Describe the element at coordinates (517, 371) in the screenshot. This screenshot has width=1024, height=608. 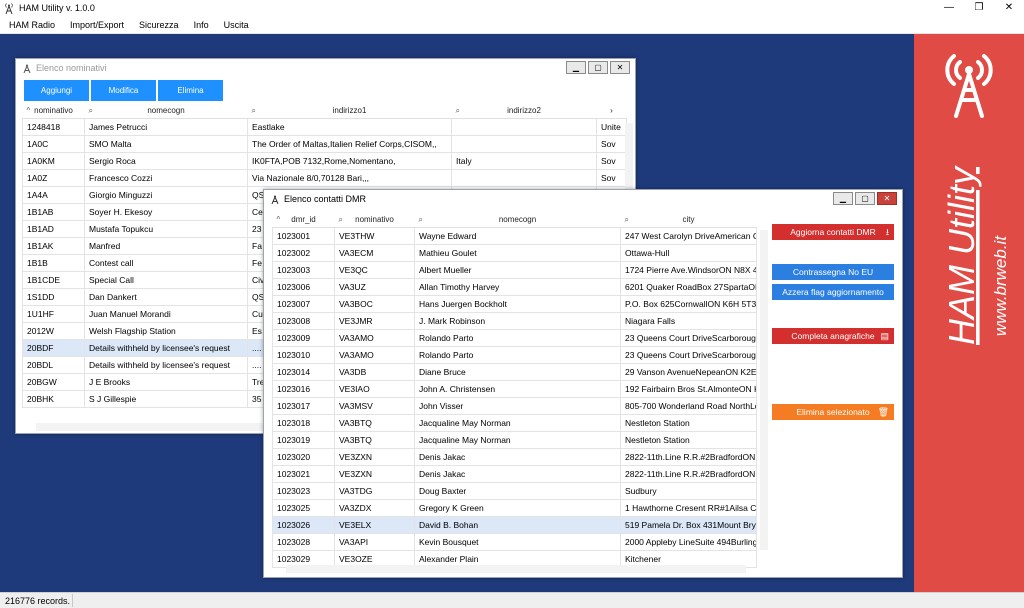
I see `table-cell: Diane Bruce` at that location.